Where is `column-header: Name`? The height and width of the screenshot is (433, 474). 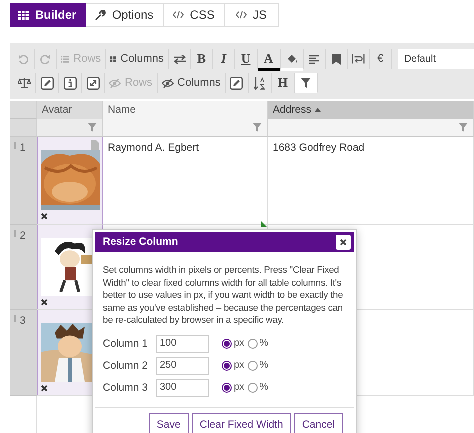 column-header: Name is located at coordinates (185, 110).